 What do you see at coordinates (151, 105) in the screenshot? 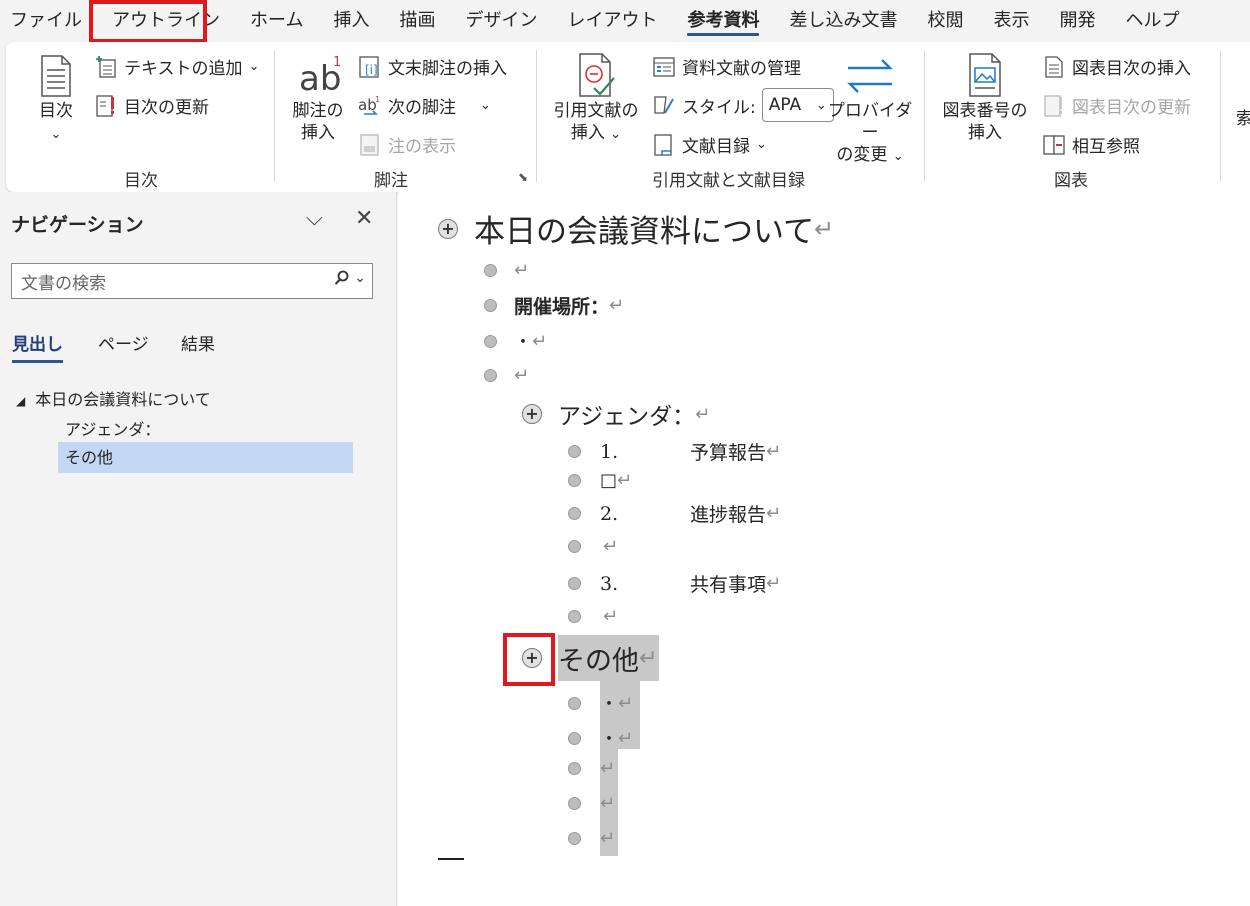
I see `update-toc-button: 目次の更新` at bounding box center [151, 105].